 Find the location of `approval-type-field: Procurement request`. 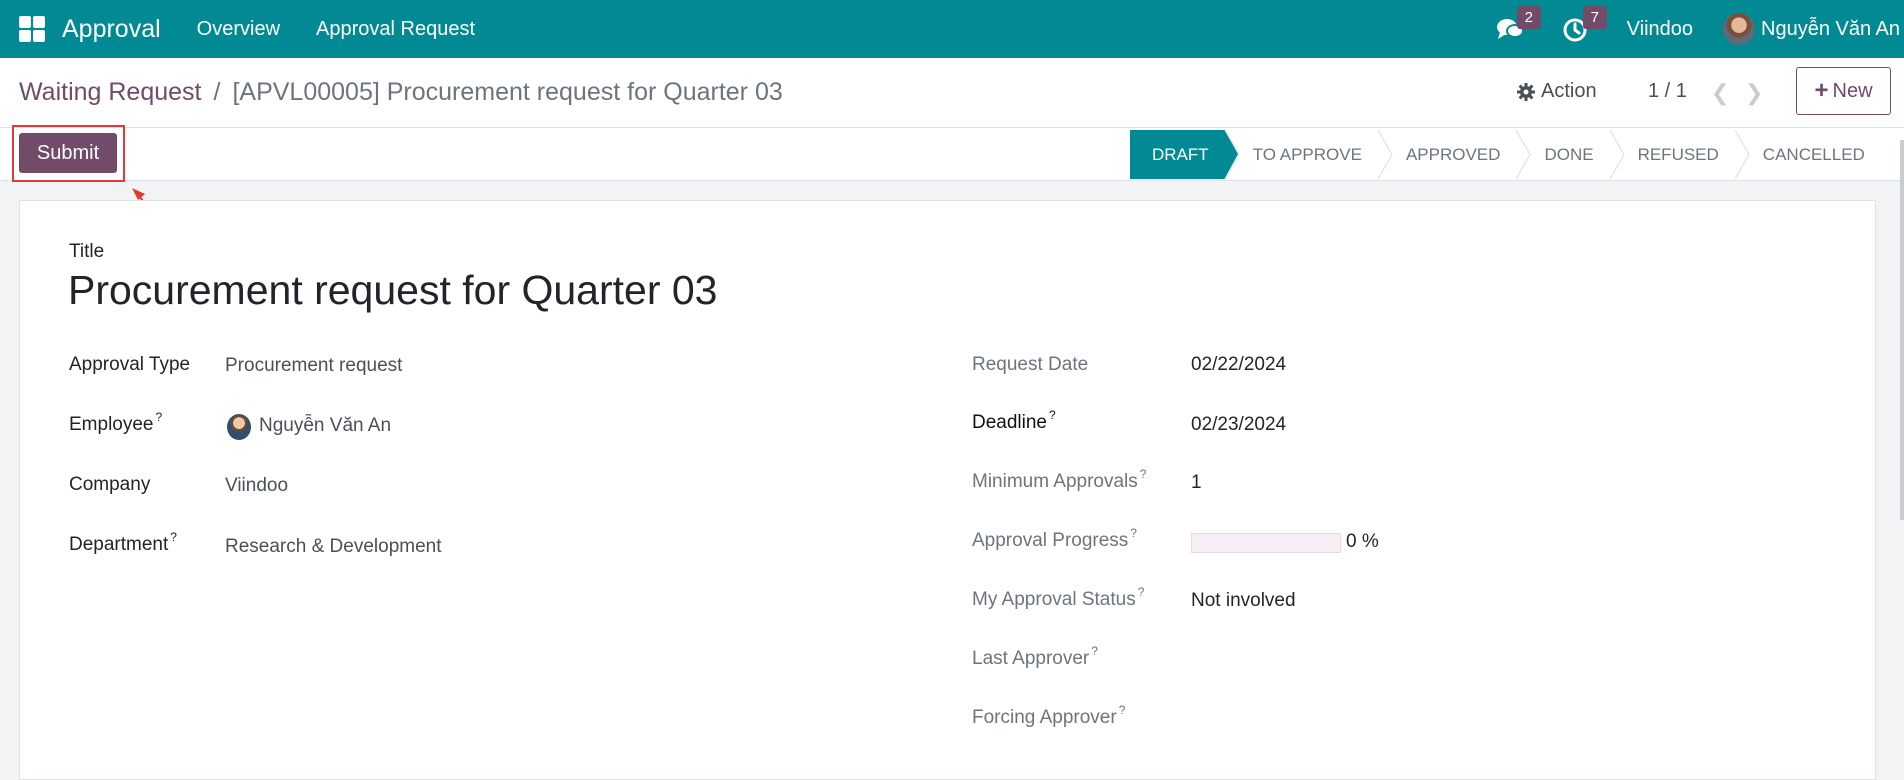

approval-type-field: Procurement request is located at coordinates (313, 366).